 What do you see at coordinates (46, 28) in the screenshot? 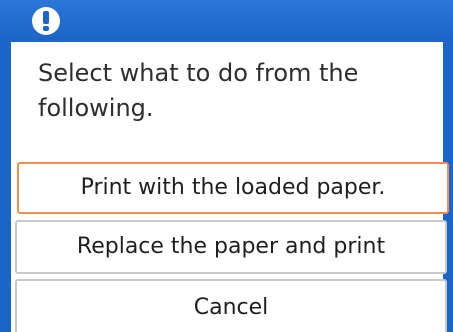
I see `exclamation-dot` at bounding box center [46, 28].